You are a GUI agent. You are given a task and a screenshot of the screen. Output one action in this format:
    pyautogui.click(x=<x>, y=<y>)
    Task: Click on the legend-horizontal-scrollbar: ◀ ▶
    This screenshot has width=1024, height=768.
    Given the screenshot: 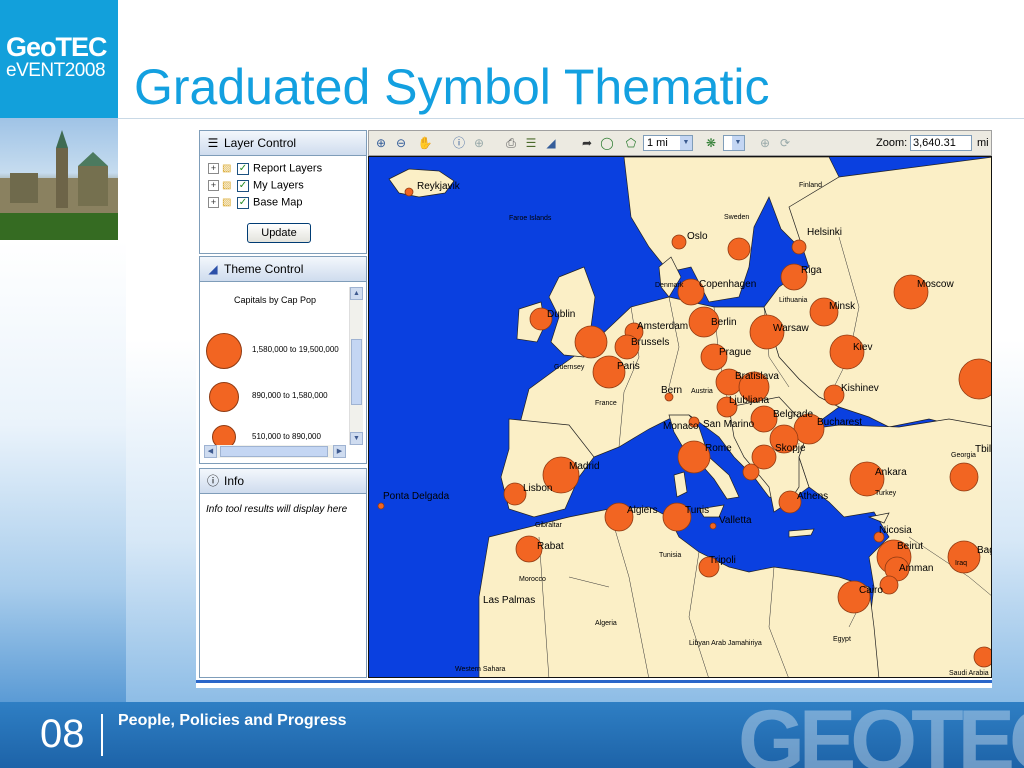 What is the action you would take?
    pyautogui.click(x=275, y=451)
    